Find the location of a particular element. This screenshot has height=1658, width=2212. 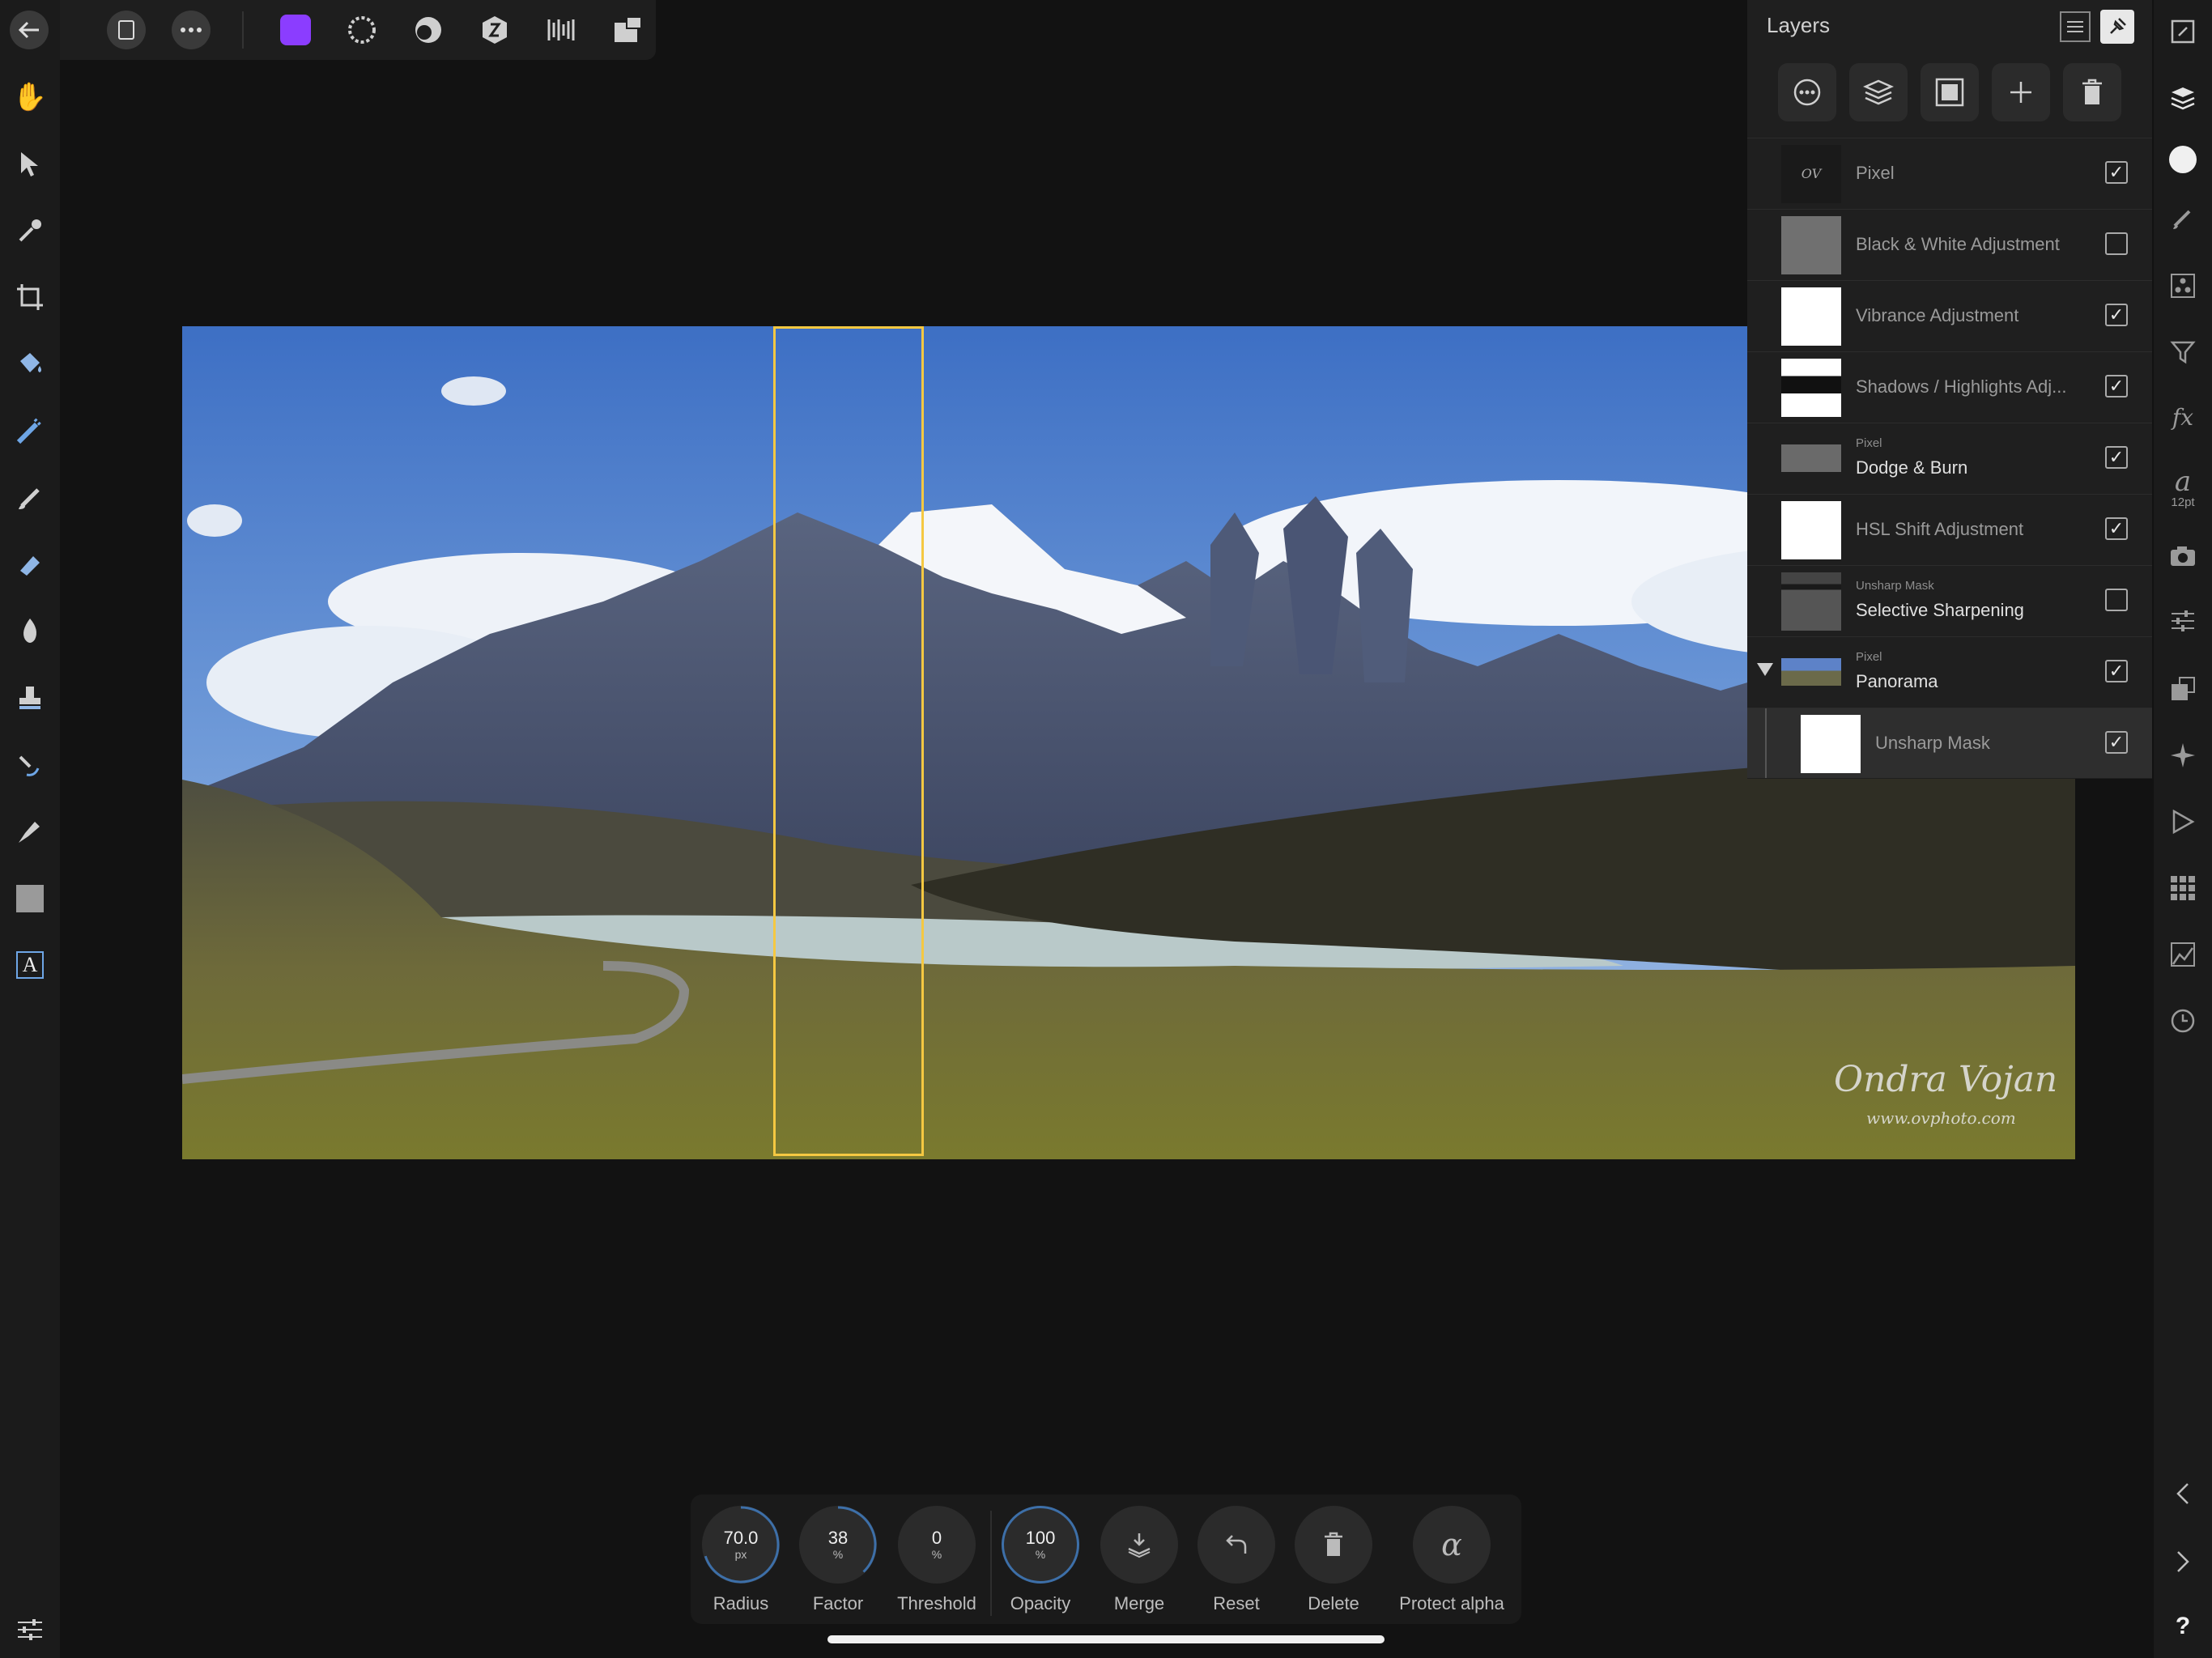

reset-button: Reset is located at coordinates (1237, 1560).